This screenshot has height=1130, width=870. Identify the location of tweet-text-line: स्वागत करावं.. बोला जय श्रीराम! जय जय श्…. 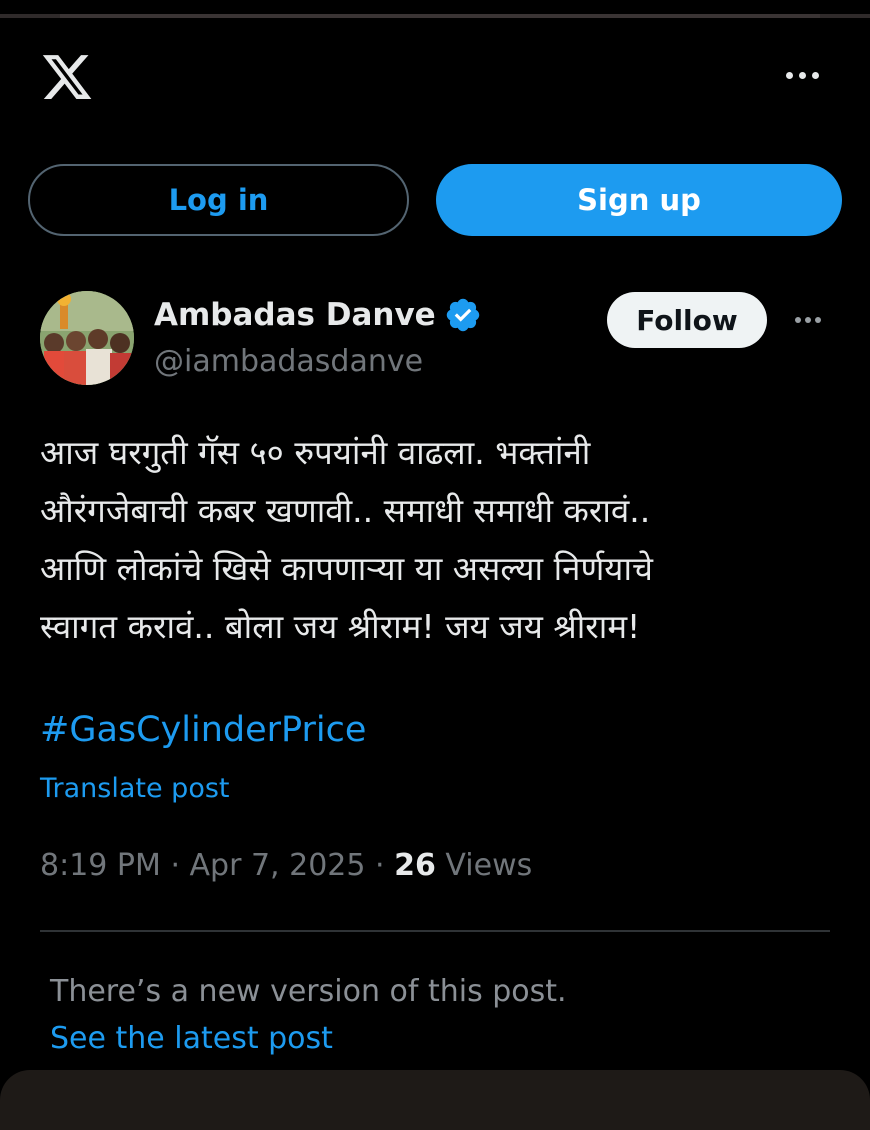
(340, 626).